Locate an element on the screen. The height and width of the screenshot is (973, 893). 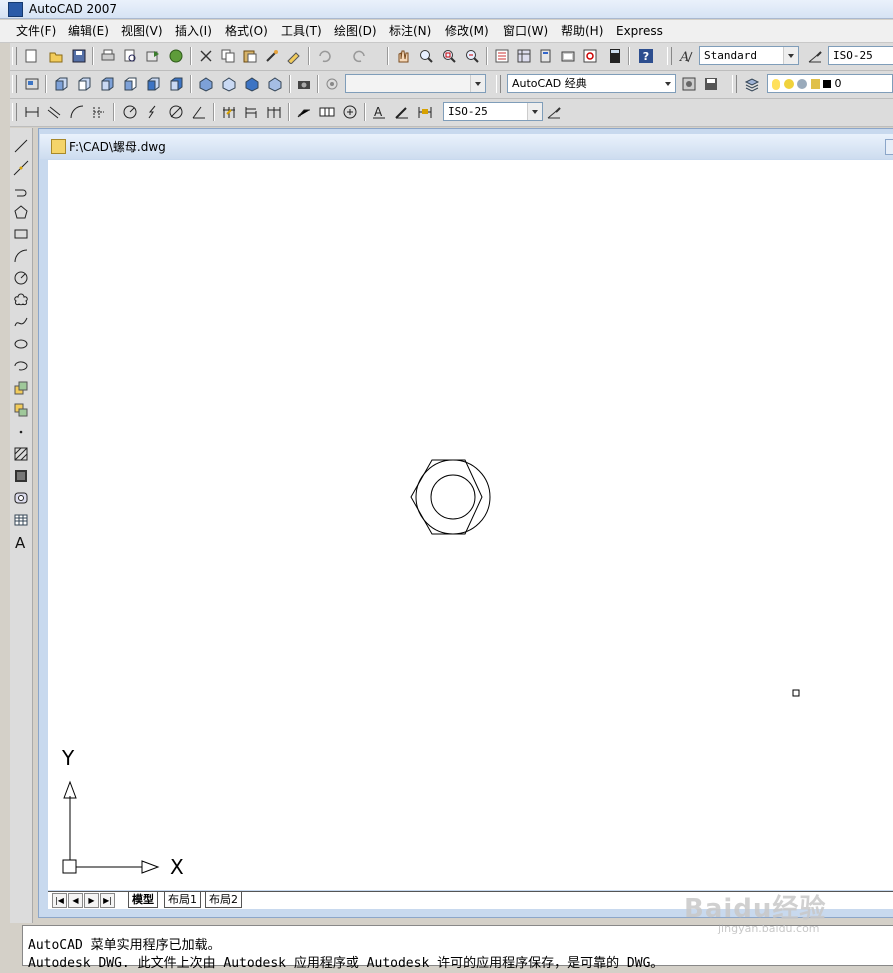
bottom-view-icon is located at coordinates (84, 84).